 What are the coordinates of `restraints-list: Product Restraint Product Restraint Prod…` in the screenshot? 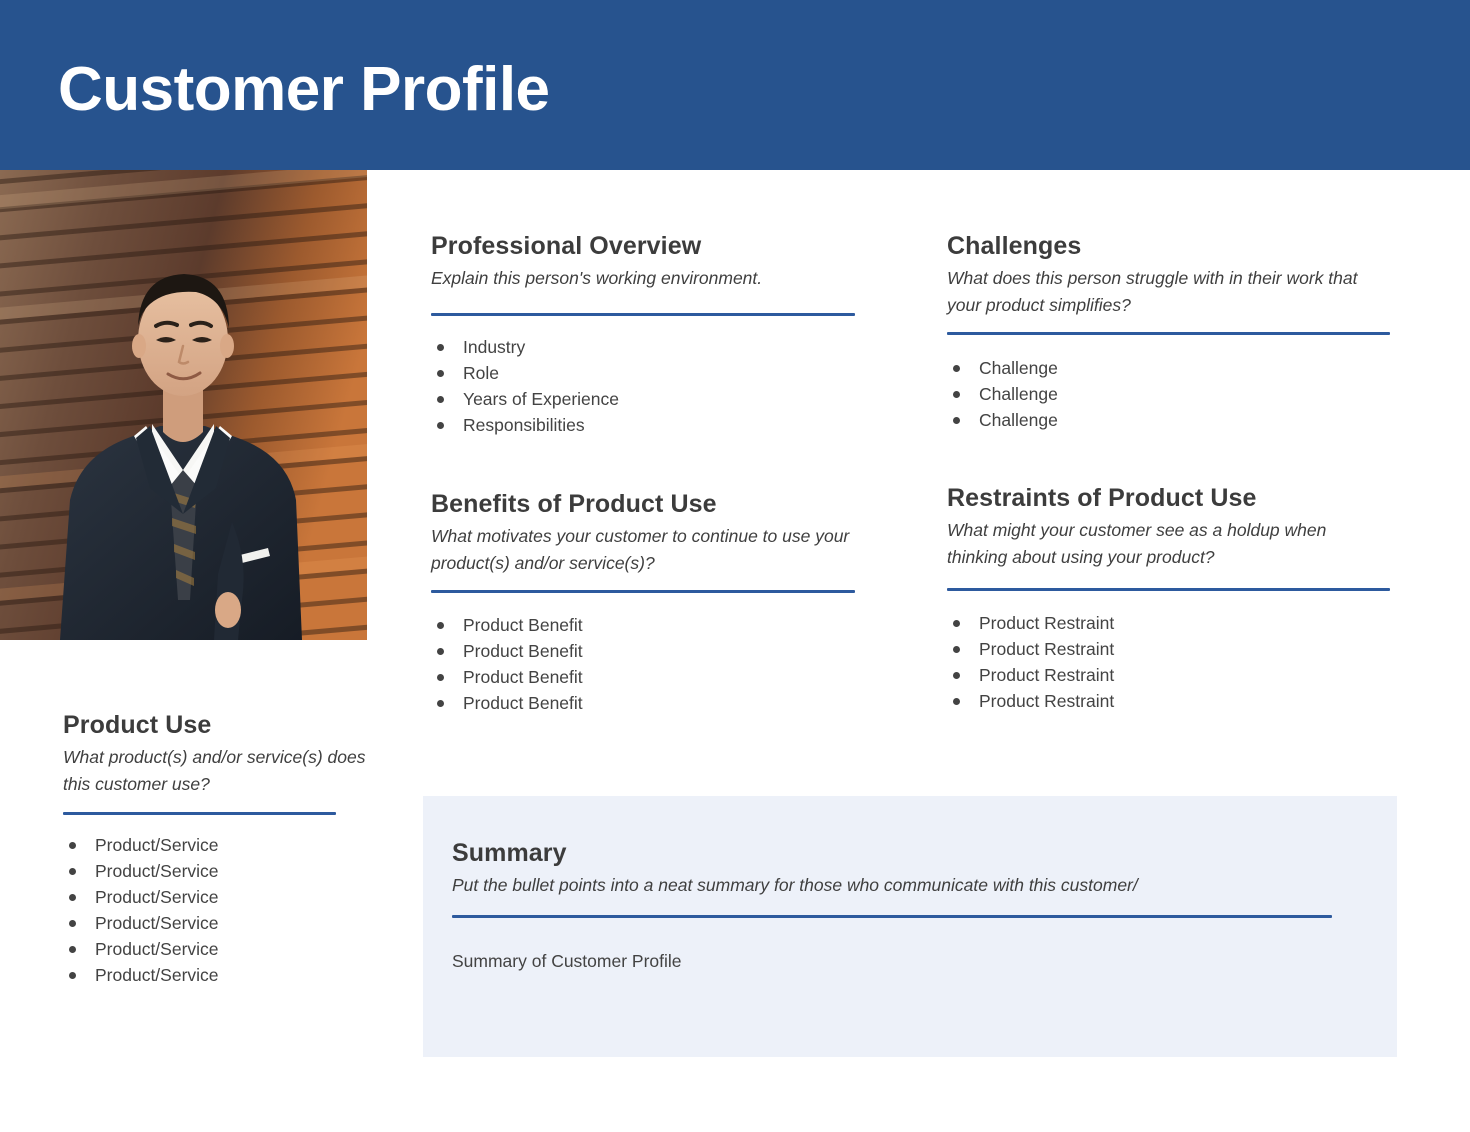 It's located at (1170, 662).